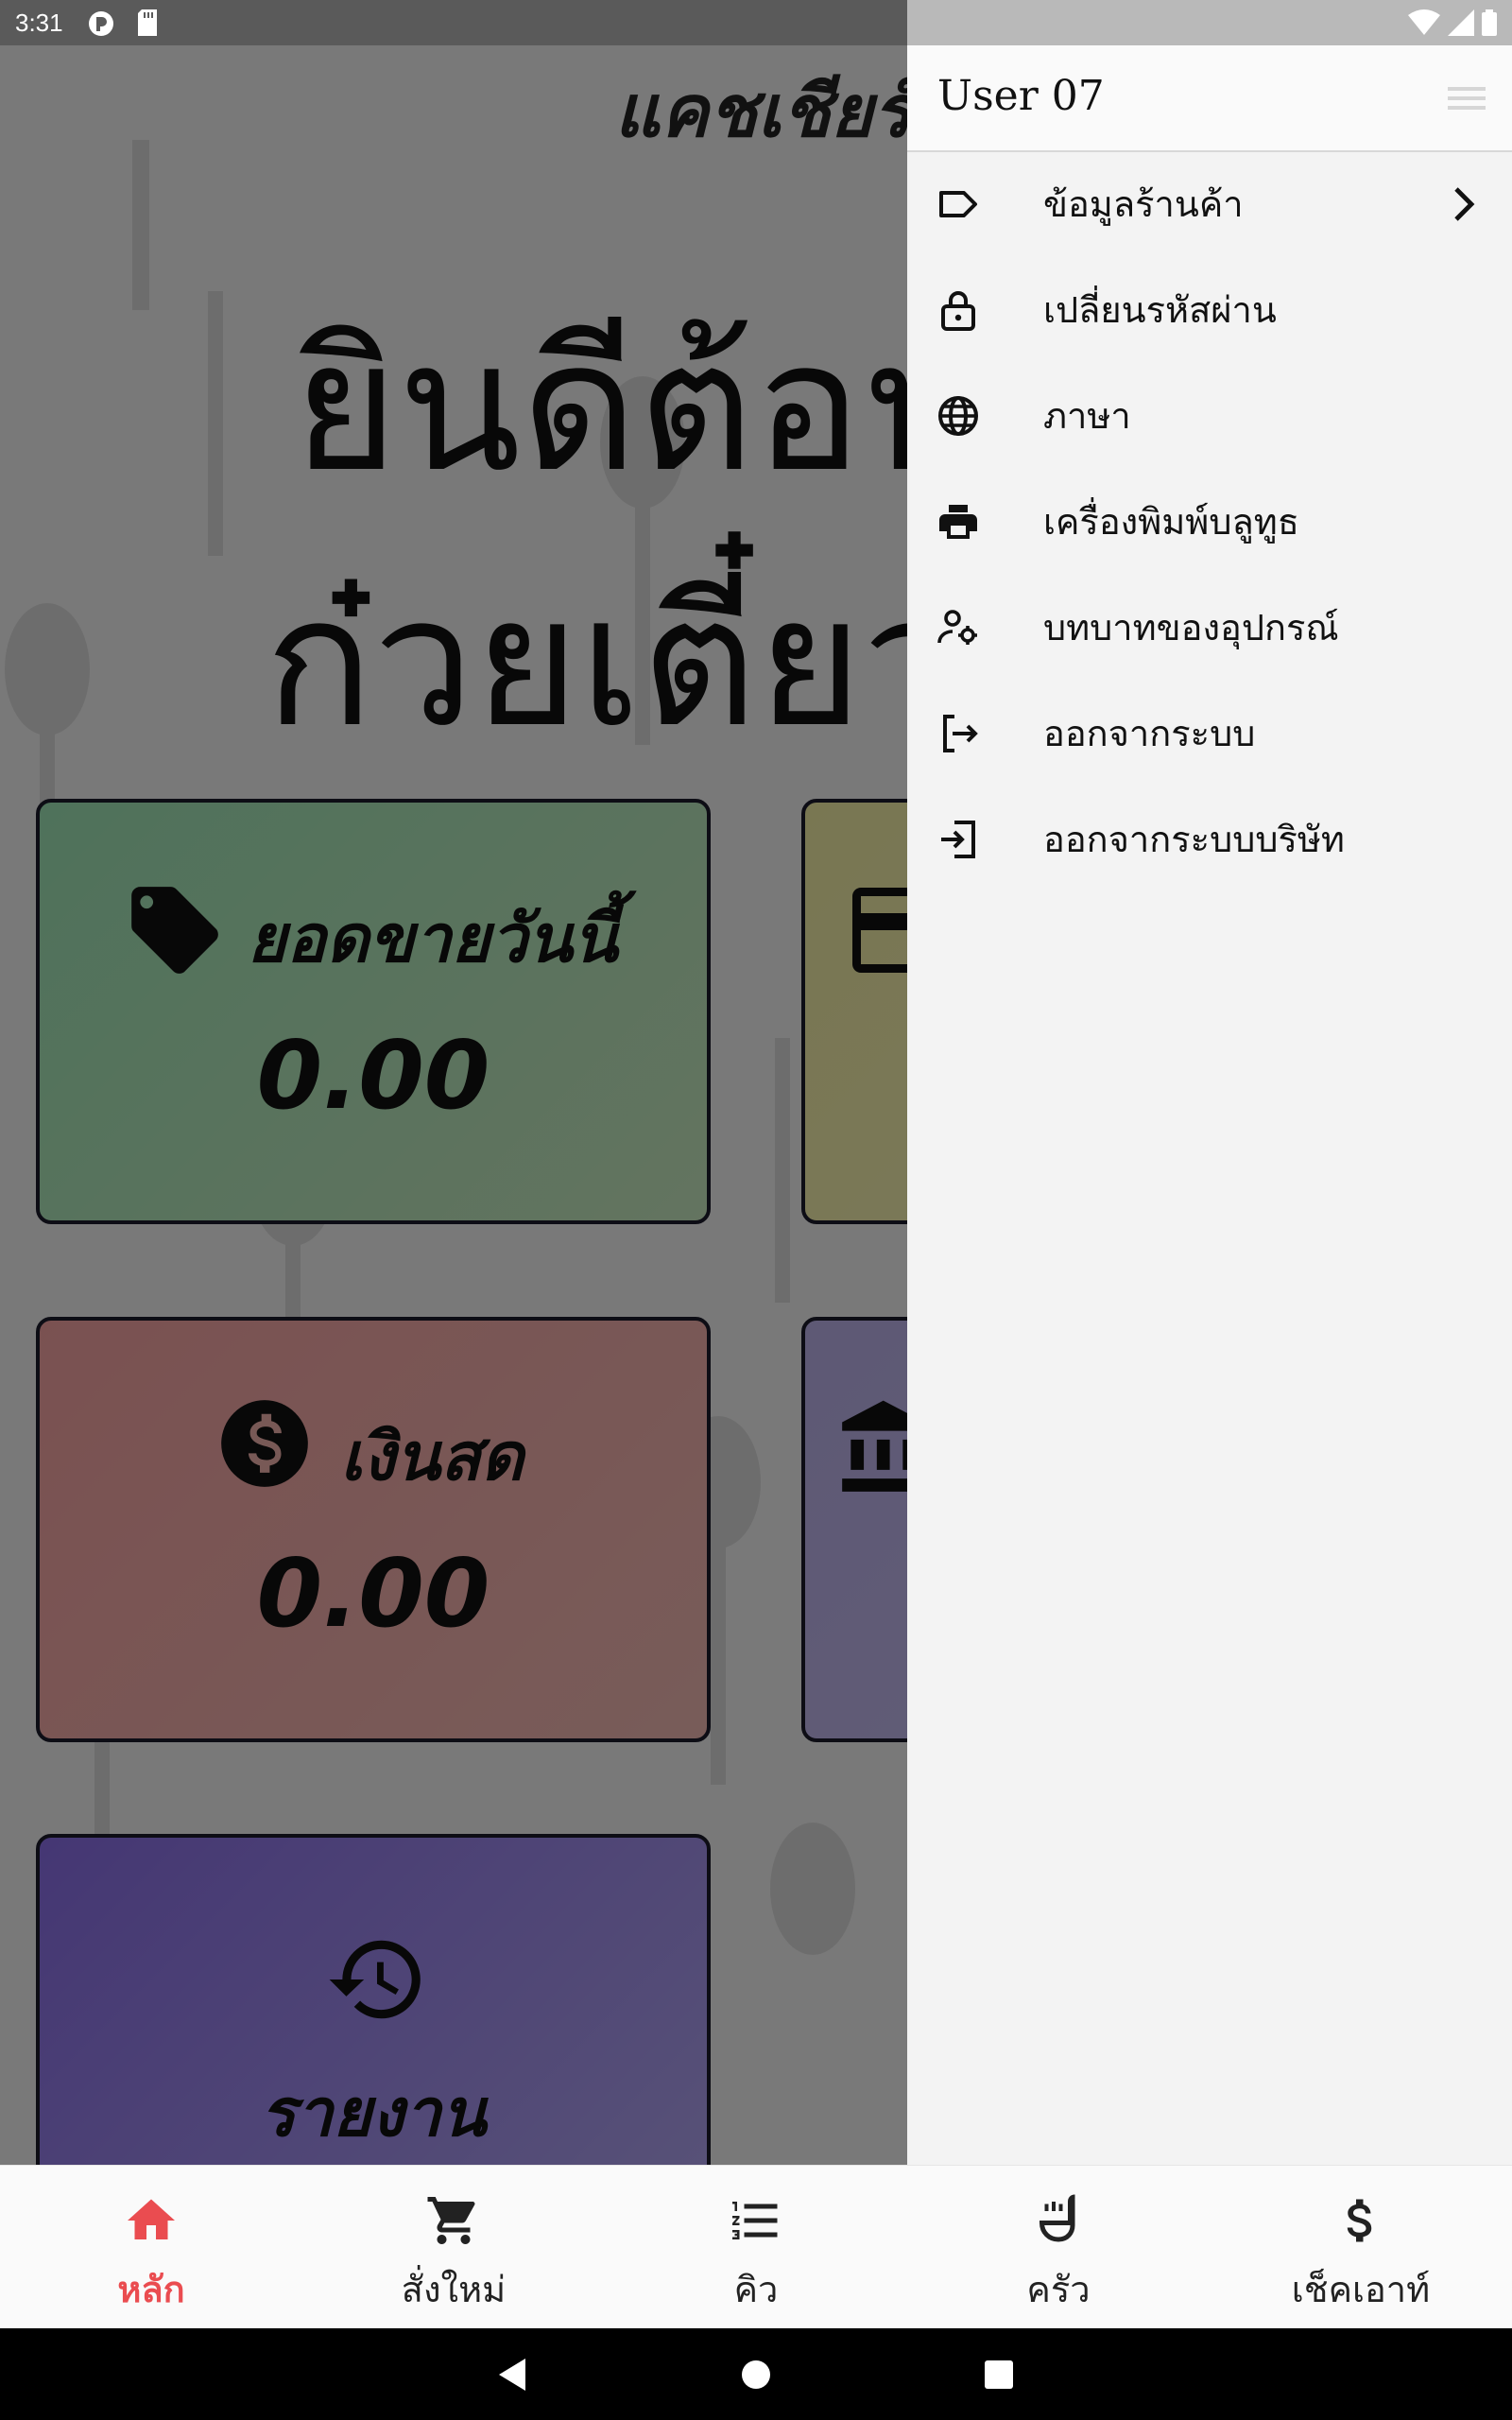  What do you see at coordinates (1058, 2289) in the screenshot?
I see `nav-item-label: ครัว` at bounding box center [1058, 2289].